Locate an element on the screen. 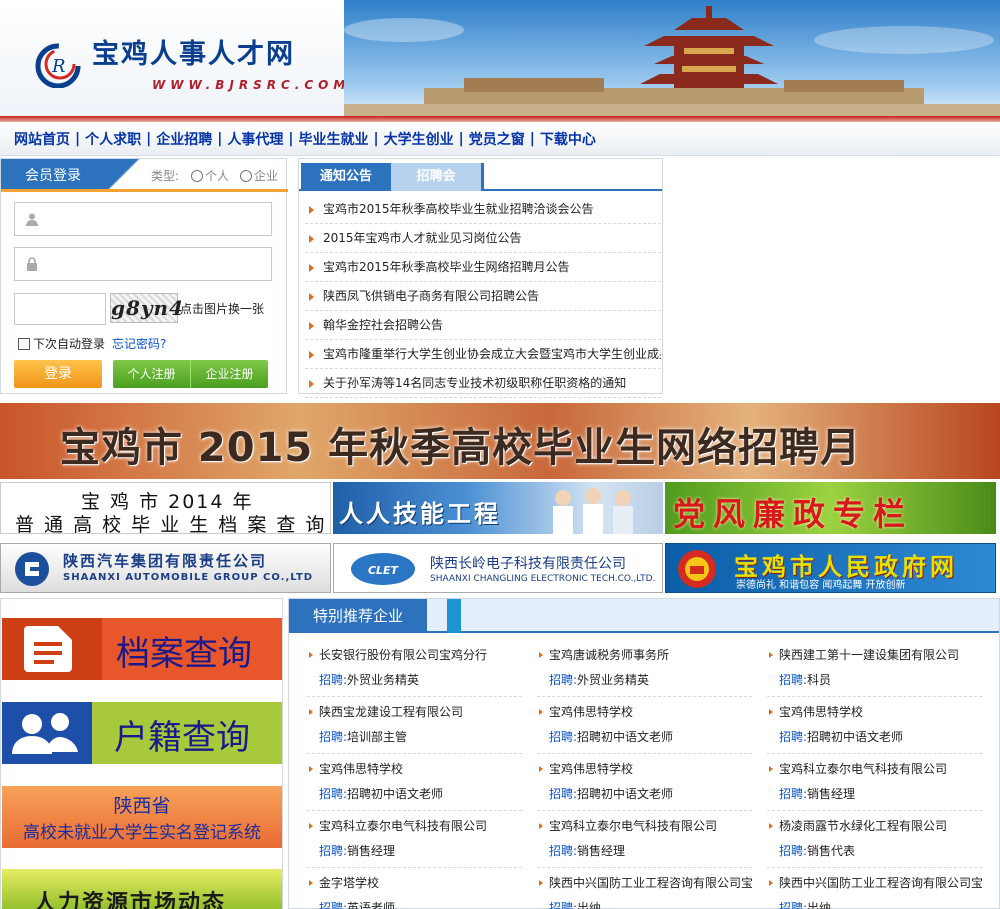  forgot-password-link: 忘记密码? is located at coordinates (139, 343).